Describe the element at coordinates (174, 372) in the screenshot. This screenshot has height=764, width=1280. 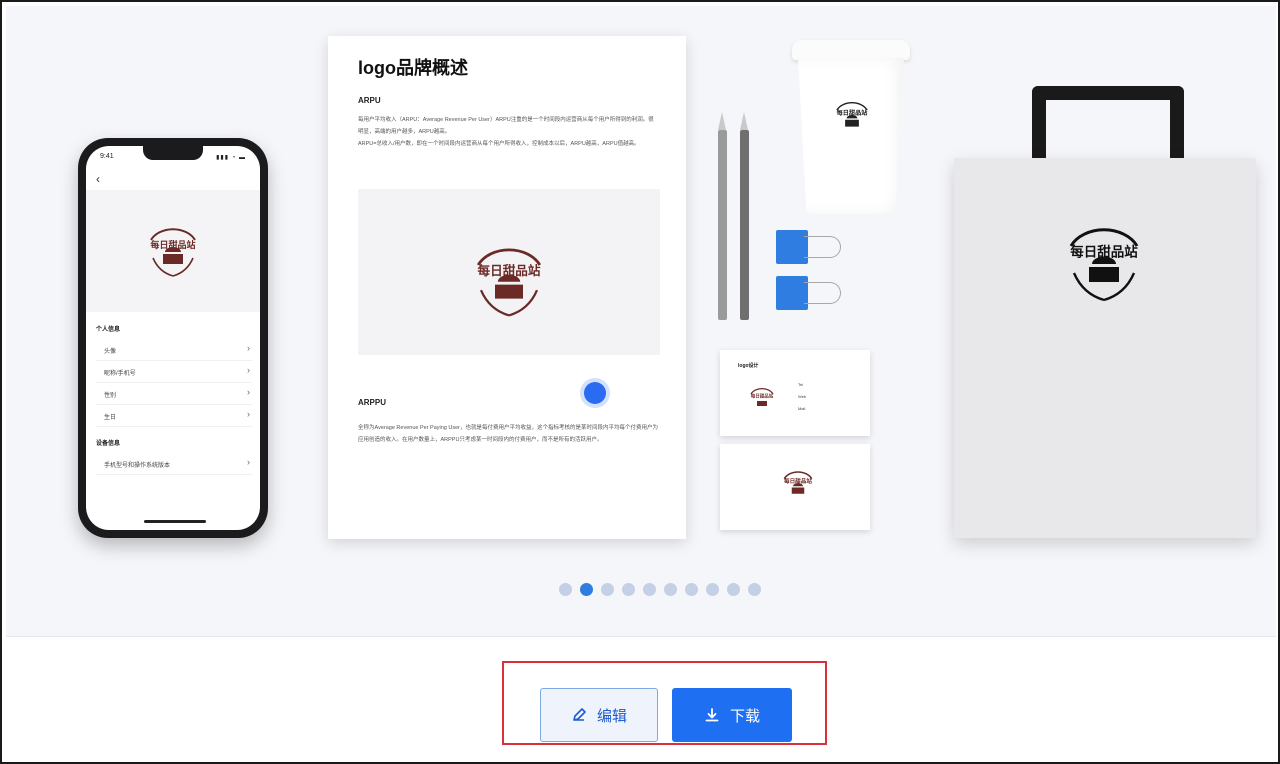
I see `settings-row-nickname: 昵称/手机号 ›` at that location.